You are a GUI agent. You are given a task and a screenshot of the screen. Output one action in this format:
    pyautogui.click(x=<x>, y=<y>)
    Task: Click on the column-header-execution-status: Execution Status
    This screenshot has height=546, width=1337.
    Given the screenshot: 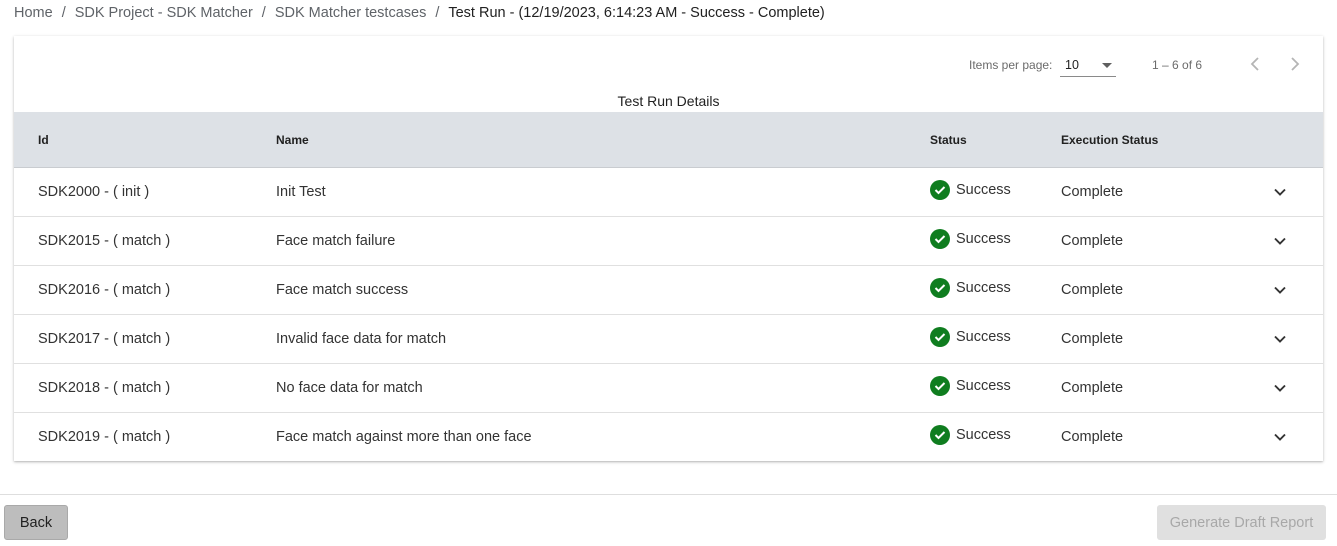 What is the action you would take?
    pyautogui.click(x=1109, y=140)
    